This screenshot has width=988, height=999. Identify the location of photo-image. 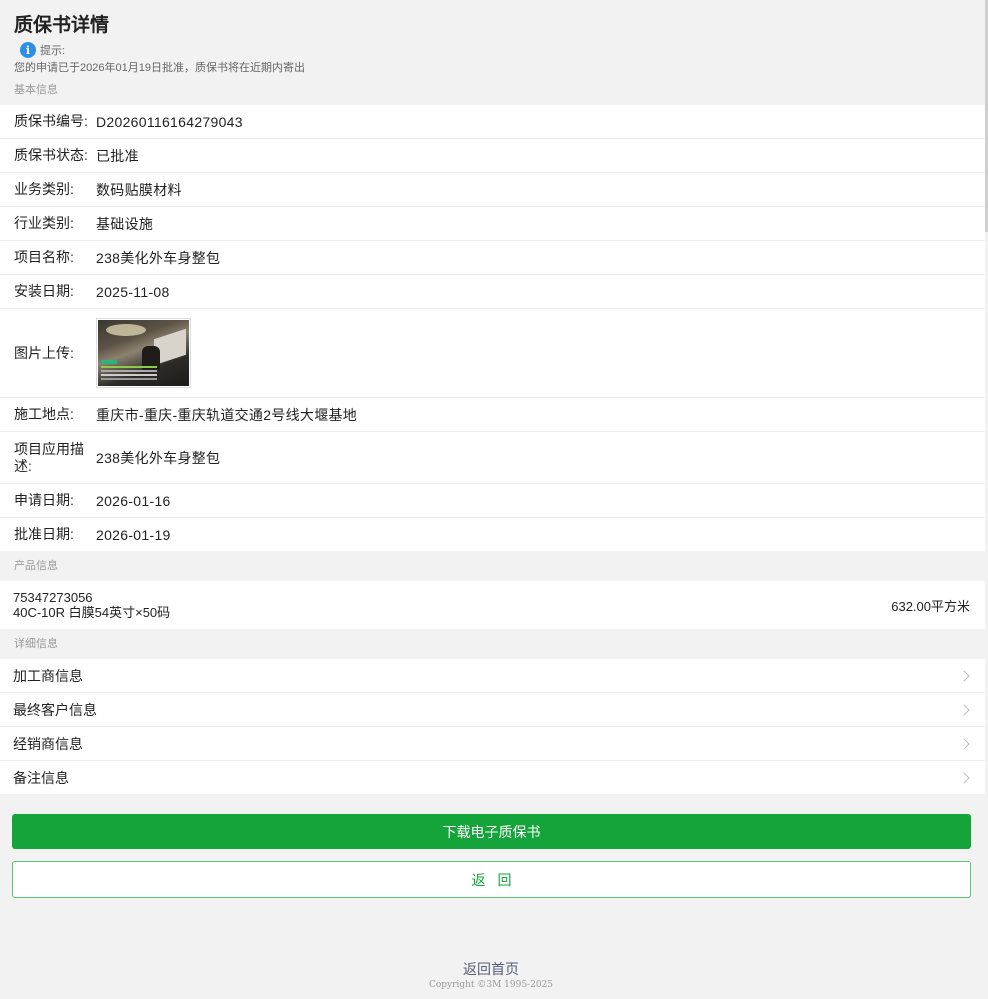
(143, 353).